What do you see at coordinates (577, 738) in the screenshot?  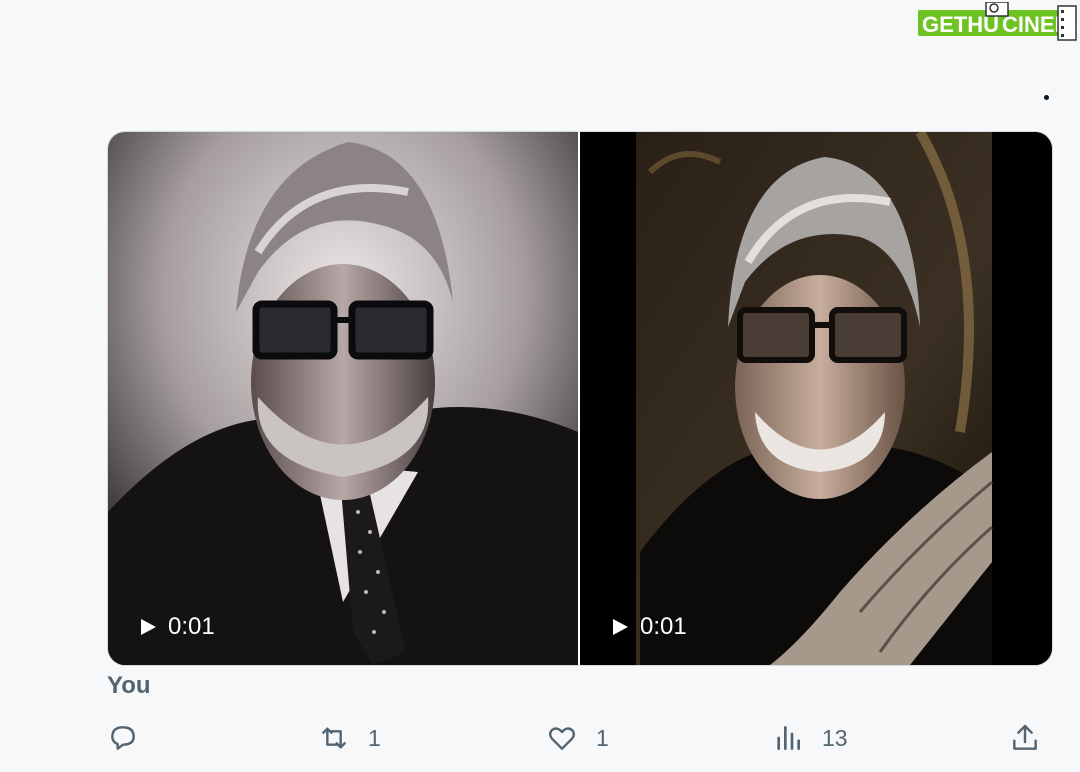 I see `like-button: 1` at bounding box center [577, 738].